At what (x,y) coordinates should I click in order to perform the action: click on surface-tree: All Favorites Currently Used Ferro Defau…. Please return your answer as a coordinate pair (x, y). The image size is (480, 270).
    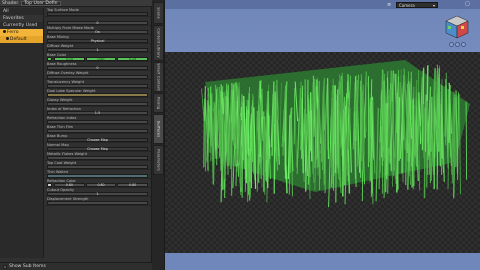
    Looking at the image, I should click on (22, 133).